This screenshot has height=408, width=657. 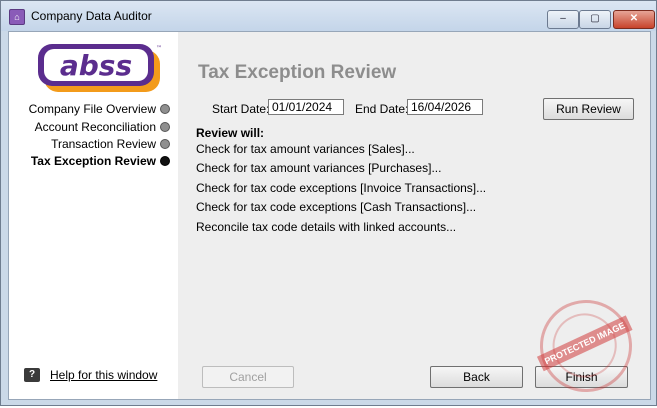 I want to click on back-label: Back, so click(x=476, y=377).